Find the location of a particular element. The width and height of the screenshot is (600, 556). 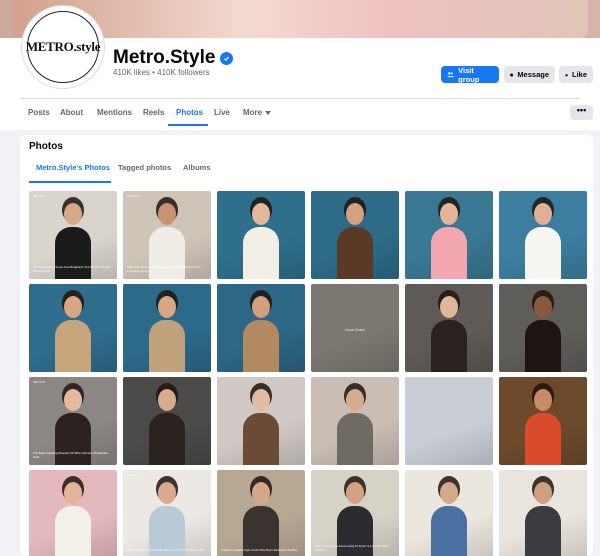

tab-more: More is located at coordinates (257, 112).